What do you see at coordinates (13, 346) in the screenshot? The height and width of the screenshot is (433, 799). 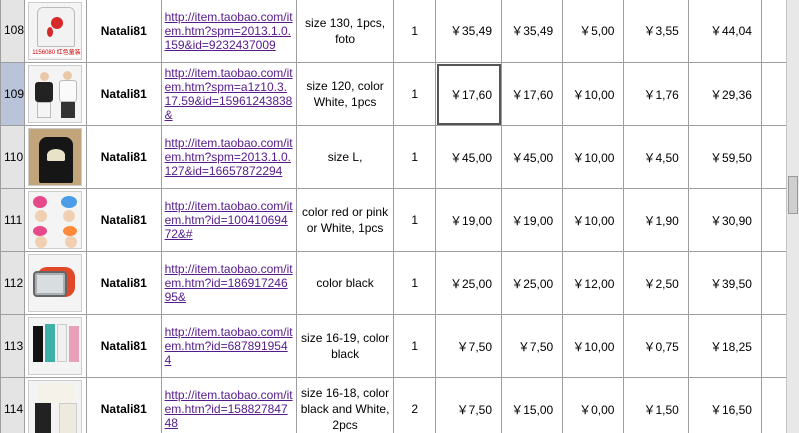 I see `row-header: 113` at bounding box center [13, 346].